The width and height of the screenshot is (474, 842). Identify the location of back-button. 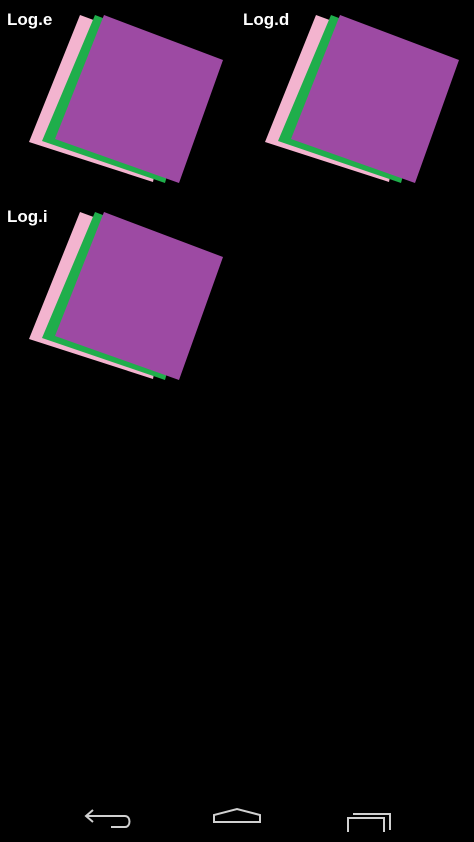
(105, 812).